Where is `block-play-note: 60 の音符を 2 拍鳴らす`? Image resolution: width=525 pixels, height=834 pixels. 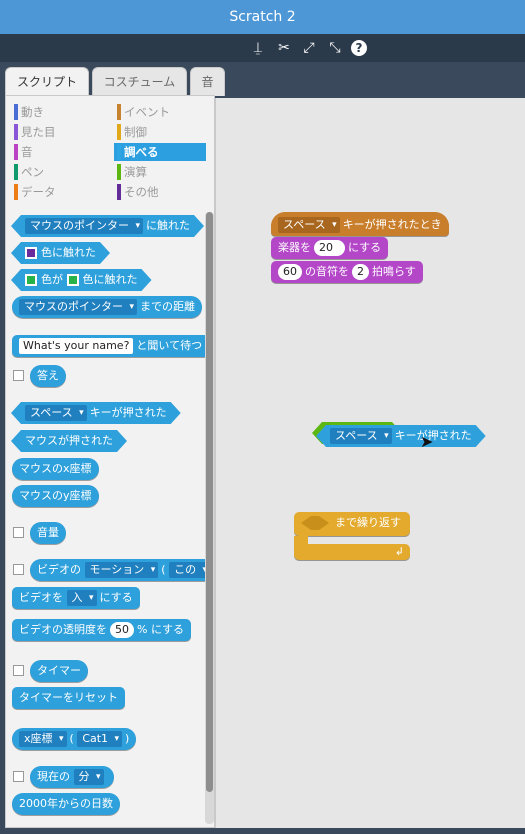
block-play-note: 60 の音符を 2 拍鳴らす is located at coordinates (347, 272).